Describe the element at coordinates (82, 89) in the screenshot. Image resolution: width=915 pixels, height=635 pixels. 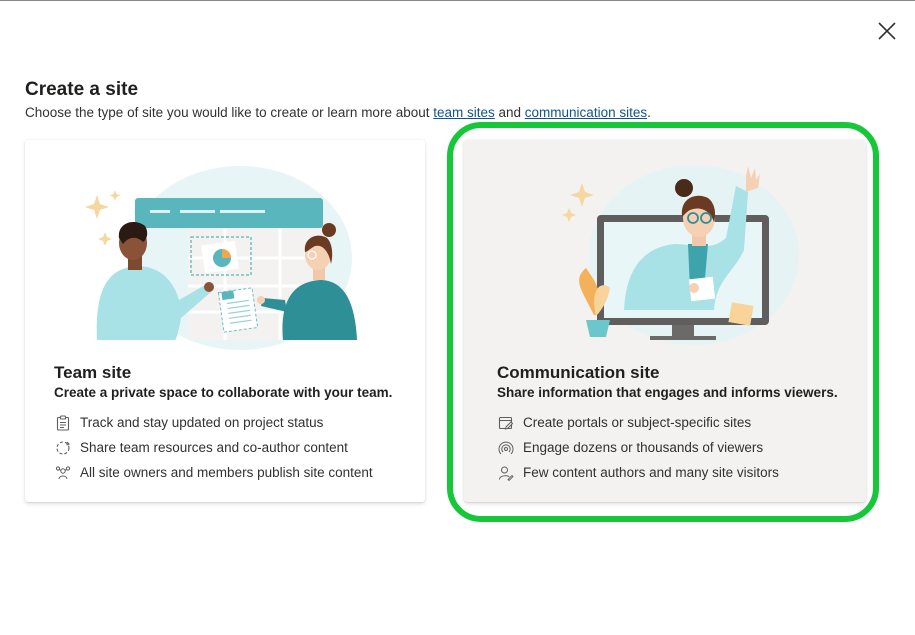
I see `page-title: Create a site` at that location.